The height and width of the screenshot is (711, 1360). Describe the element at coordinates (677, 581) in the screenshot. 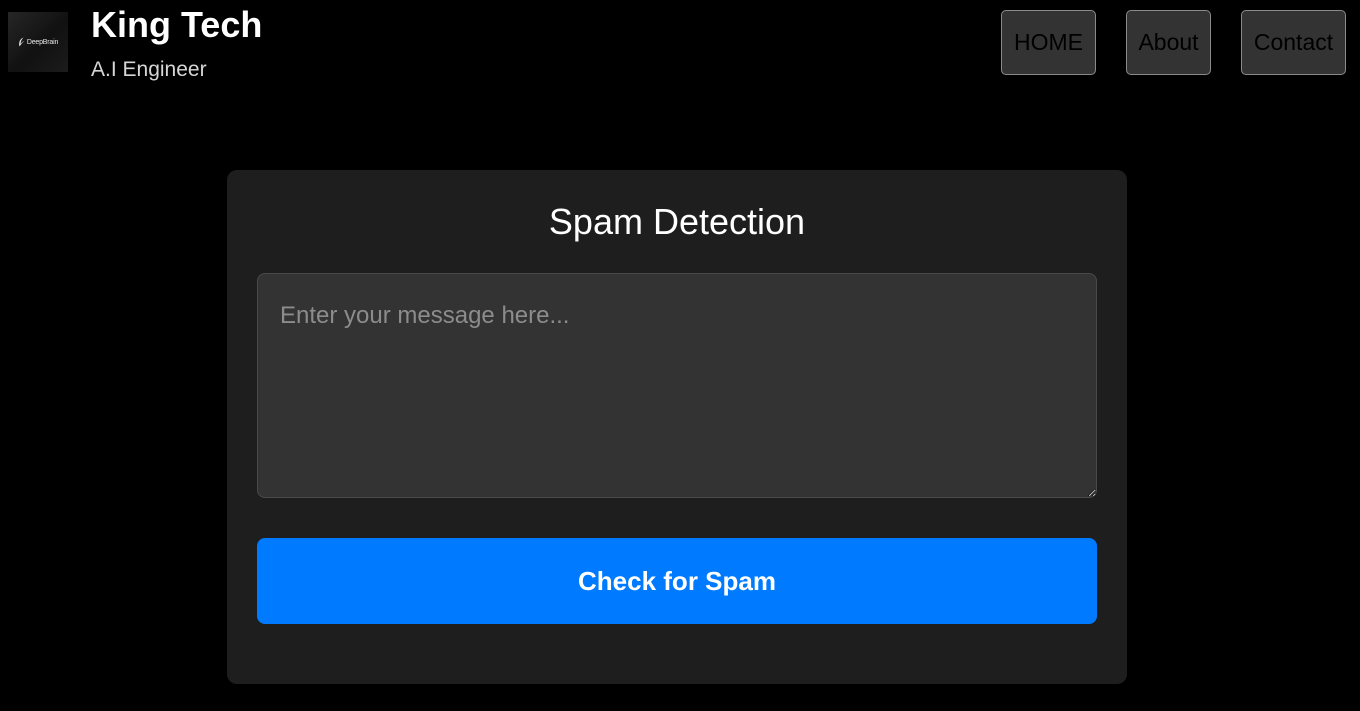

I see `check-for-spam-button: Check for Spam` at that location.